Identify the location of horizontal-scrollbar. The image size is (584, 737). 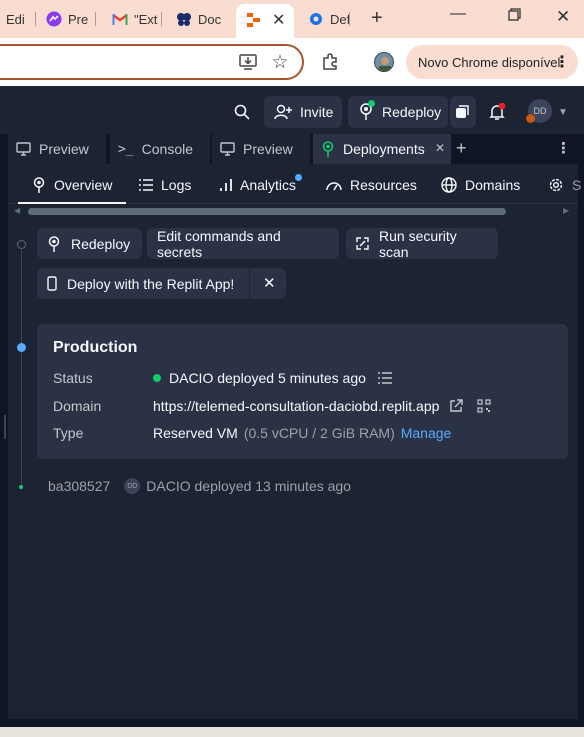
(267, 211).